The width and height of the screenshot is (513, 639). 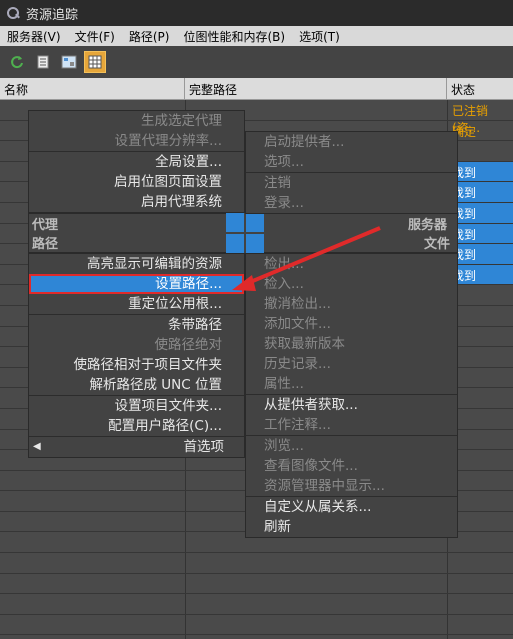 I want to click on annotation-arrow, so click(x=306, y=258).